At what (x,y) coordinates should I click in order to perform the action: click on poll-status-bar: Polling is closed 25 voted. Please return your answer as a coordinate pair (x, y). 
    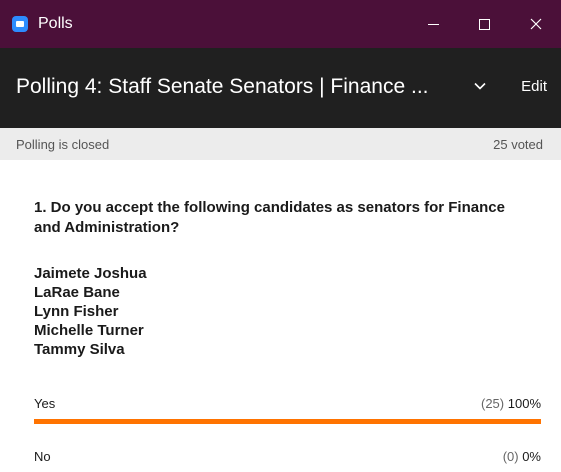
    Looking at the image, I should click on (280, 144).